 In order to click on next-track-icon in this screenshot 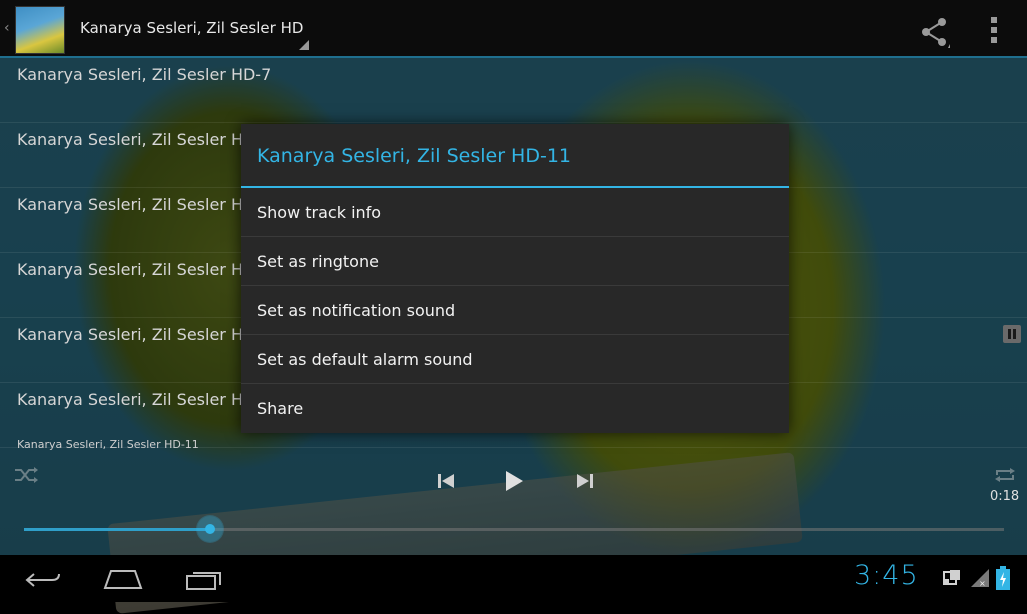, I will do `click(585, 481)`.